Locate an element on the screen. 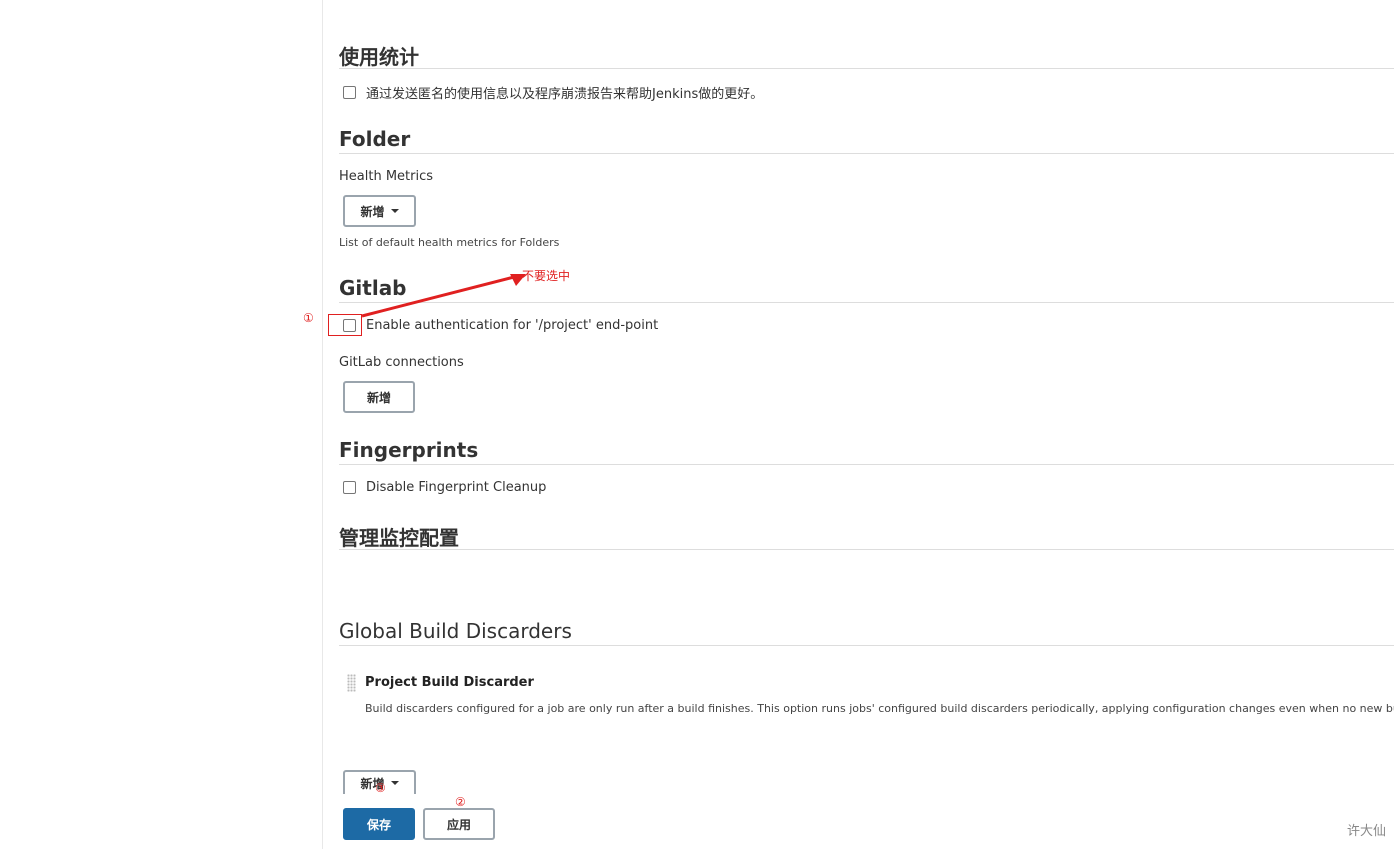  save-button: 保存 is located at coordinates (379, 824).